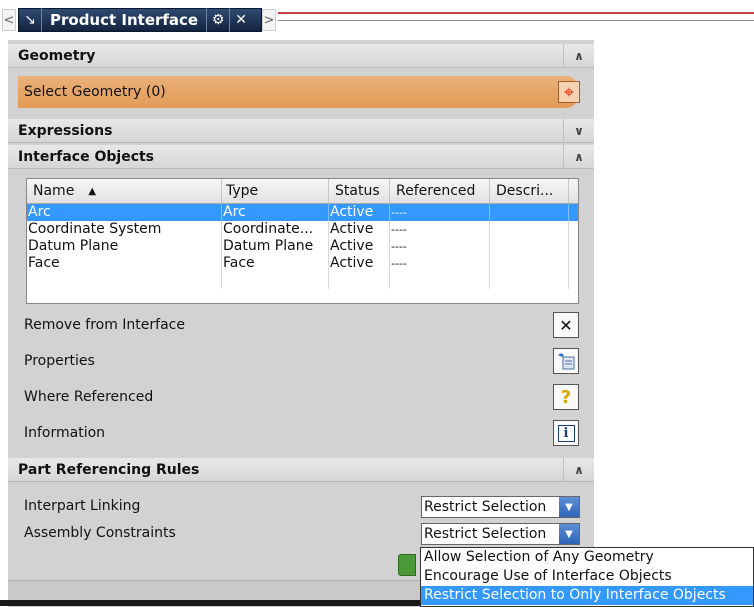 The width and height of the screenshot is (754, 607). What do you see at coordinates (587, 557) in the screenshot?
I see `dropdown-option: Allow Selection of Any Geometry` at bounding box center [587, 557].